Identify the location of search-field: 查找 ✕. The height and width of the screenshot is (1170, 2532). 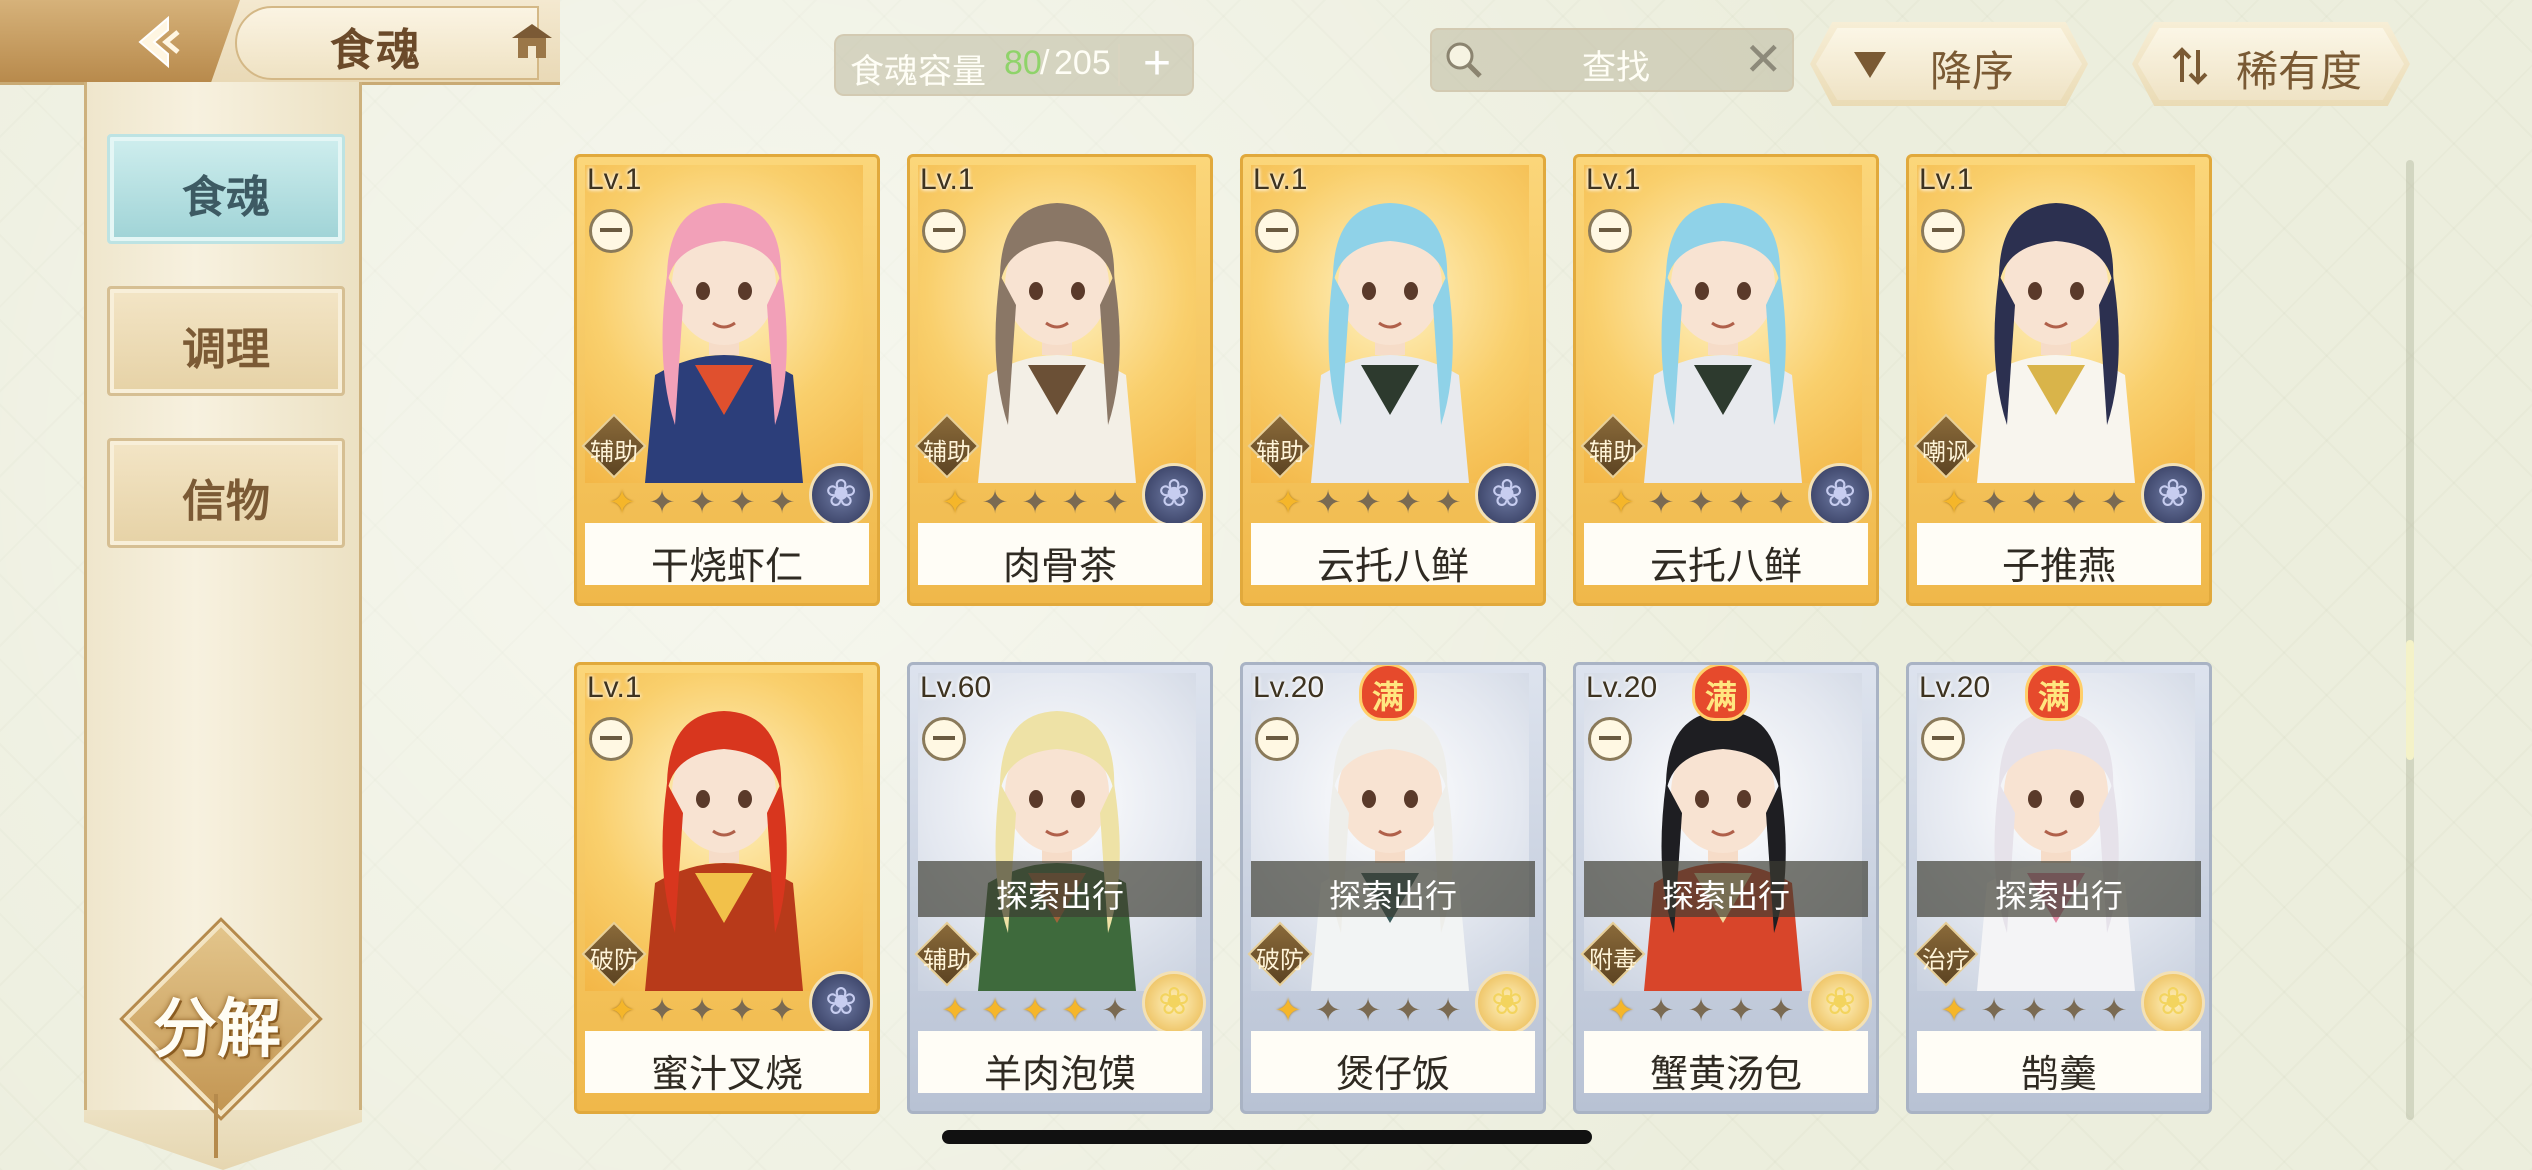
(1612, 60).